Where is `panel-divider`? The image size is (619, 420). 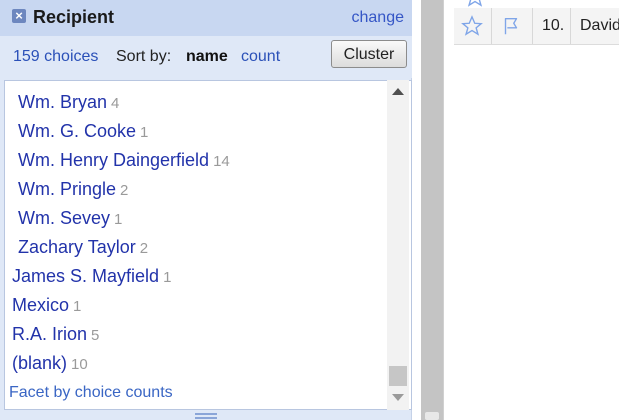
panel-divider is located at coordinates (432, 210).